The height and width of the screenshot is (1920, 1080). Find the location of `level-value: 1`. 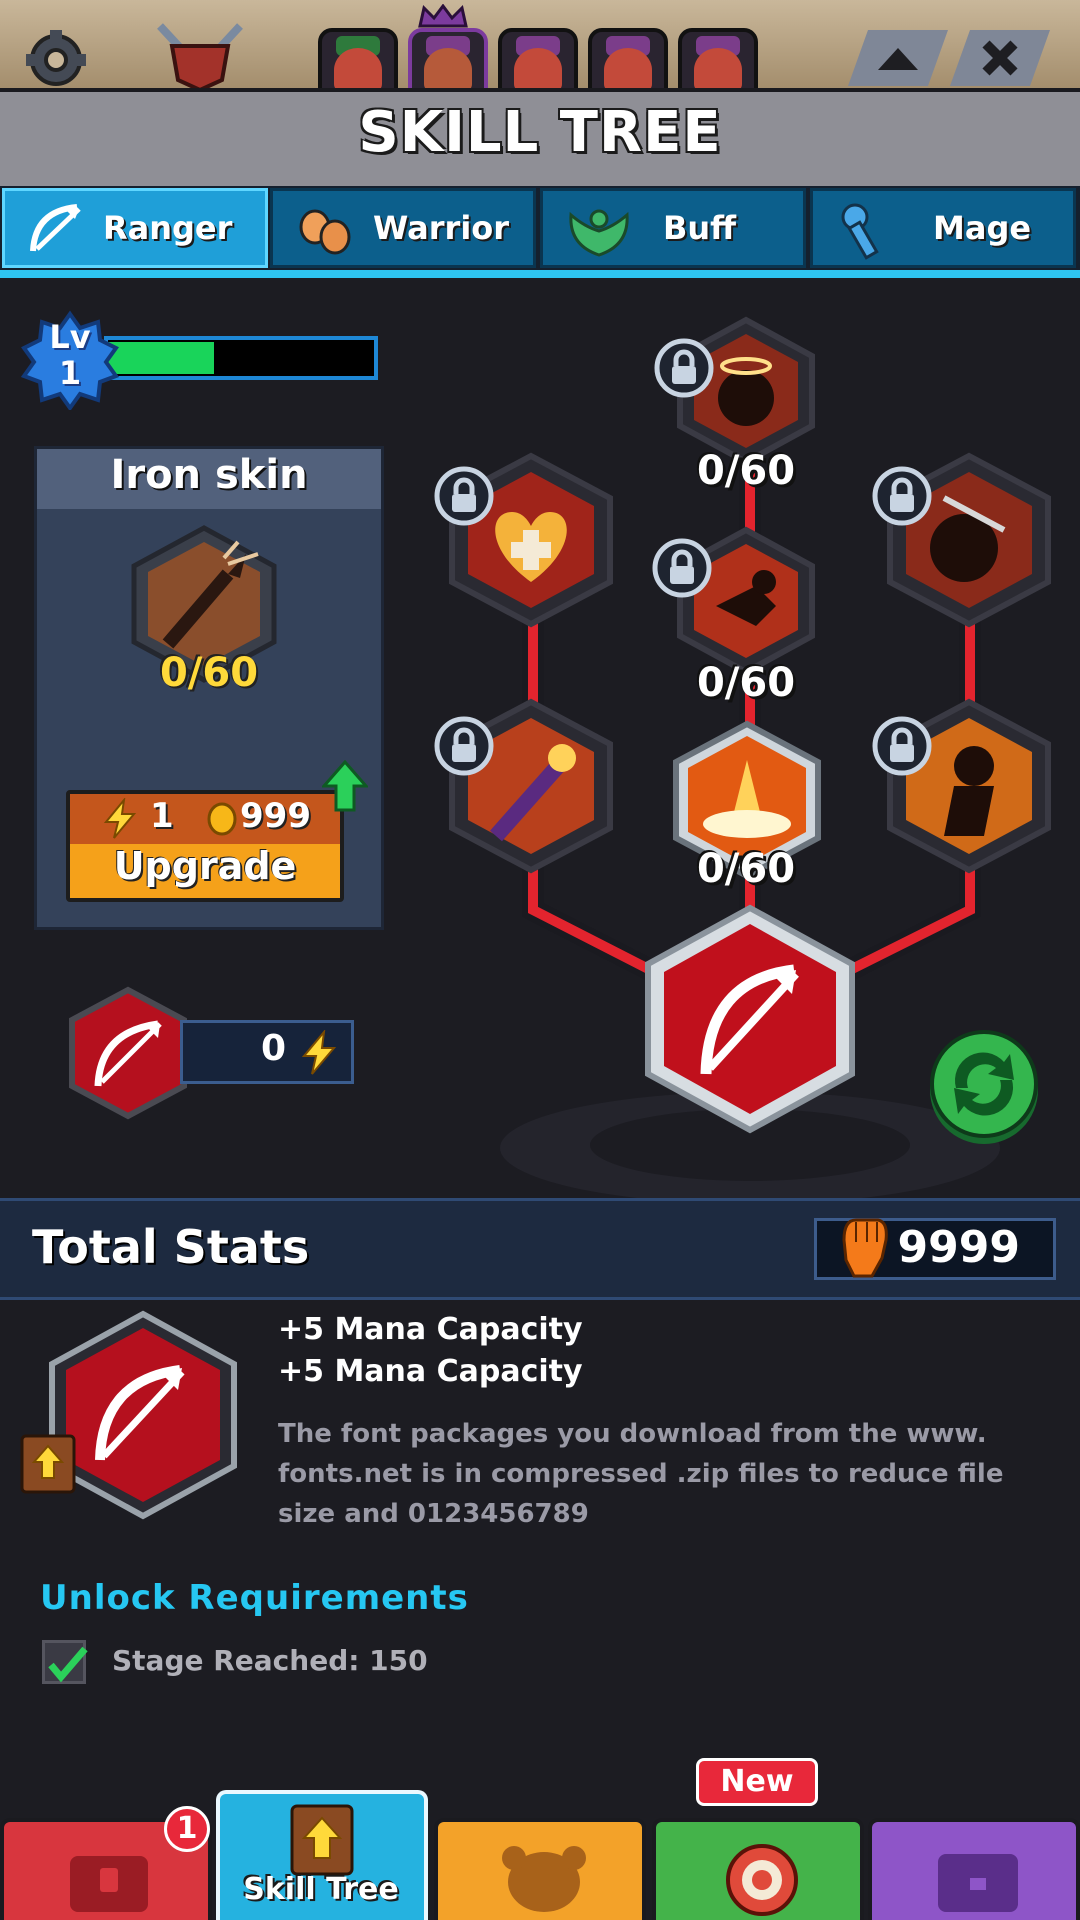

level-value: 1 is located at coordinates (70, 373).